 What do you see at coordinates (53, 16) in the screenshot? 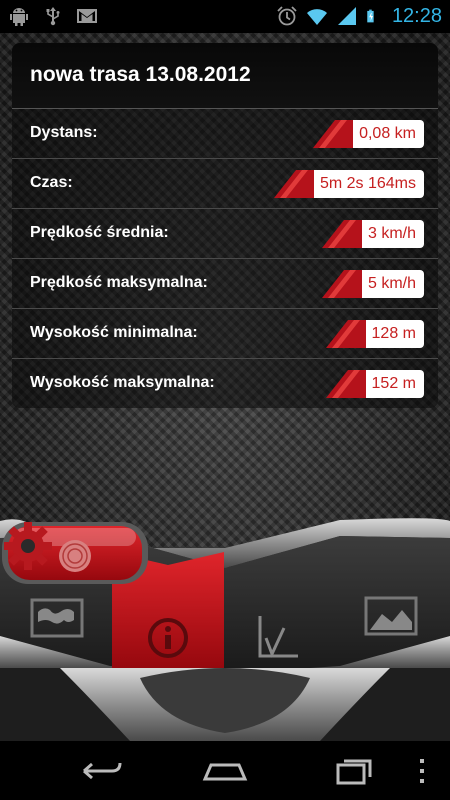
I see `usb-icon` at bounding box center [53, 16].